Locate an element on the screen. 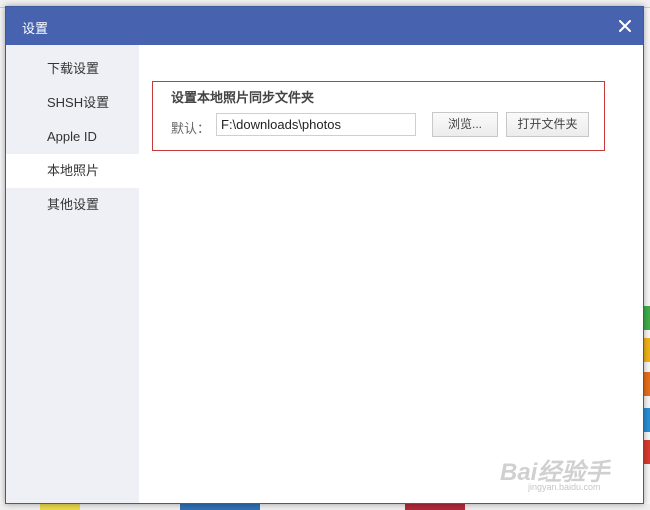 The height and width of the screenshot is (510, 650). photo-folder-path-input is located at coordinates (316, 124).